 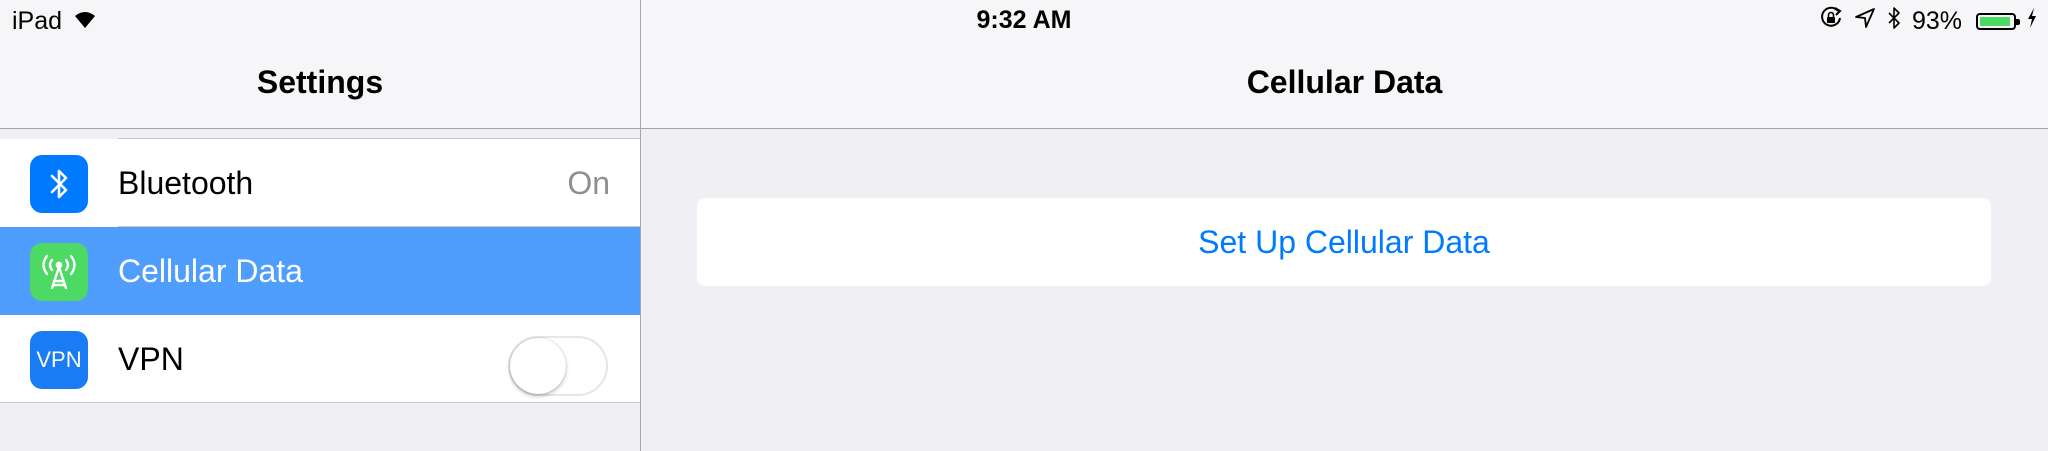 I want to click on vpn-icon: VPN, so click(x=59, y=360).